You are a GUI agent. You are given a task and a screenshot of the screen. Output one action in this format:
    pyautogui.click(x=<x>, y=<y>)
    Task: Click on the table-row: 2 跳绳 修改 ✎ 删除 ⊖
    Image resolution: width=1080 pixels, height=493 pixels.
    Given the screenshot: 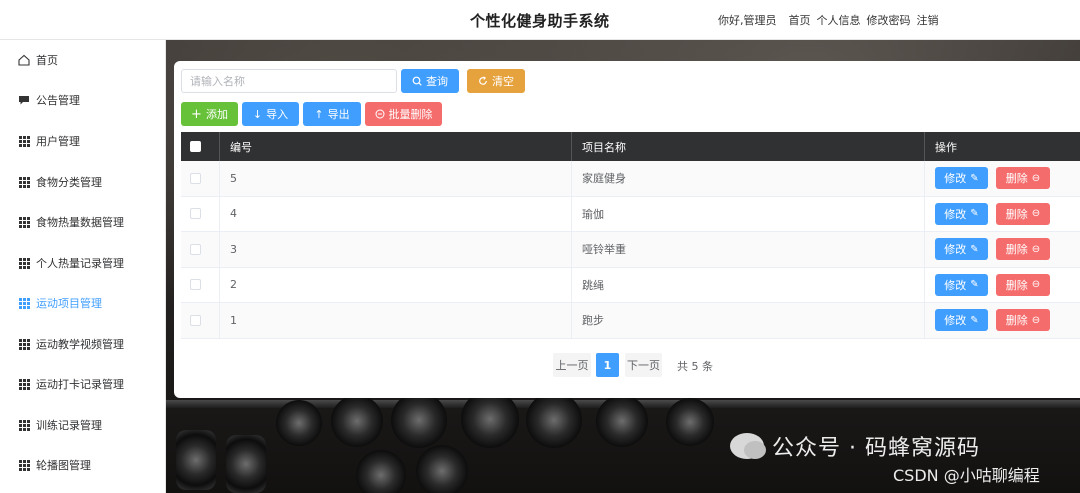 What is the action you would take?
    pyautogui.click(x=630, y=285)
    